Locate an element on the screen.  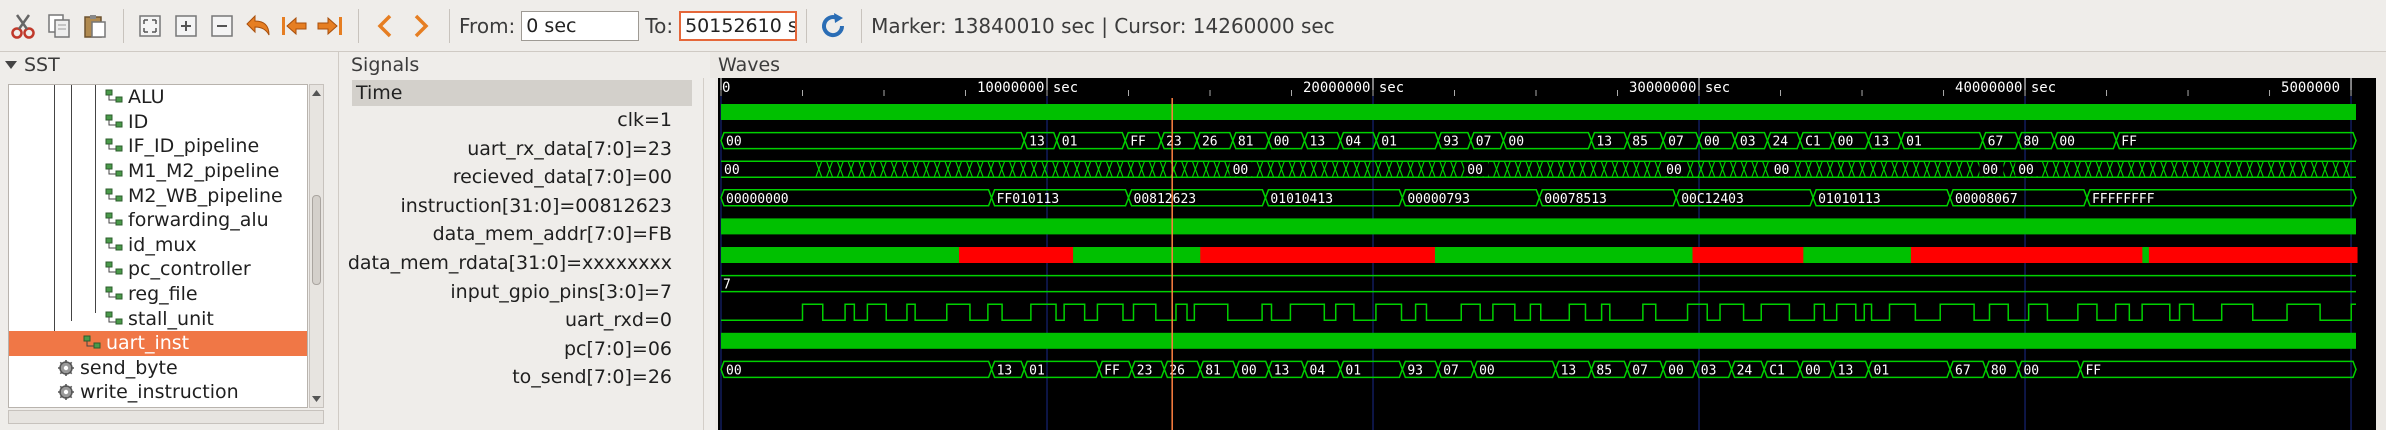
signal-name-row: clk=1 is located at coordinates (644, 120).